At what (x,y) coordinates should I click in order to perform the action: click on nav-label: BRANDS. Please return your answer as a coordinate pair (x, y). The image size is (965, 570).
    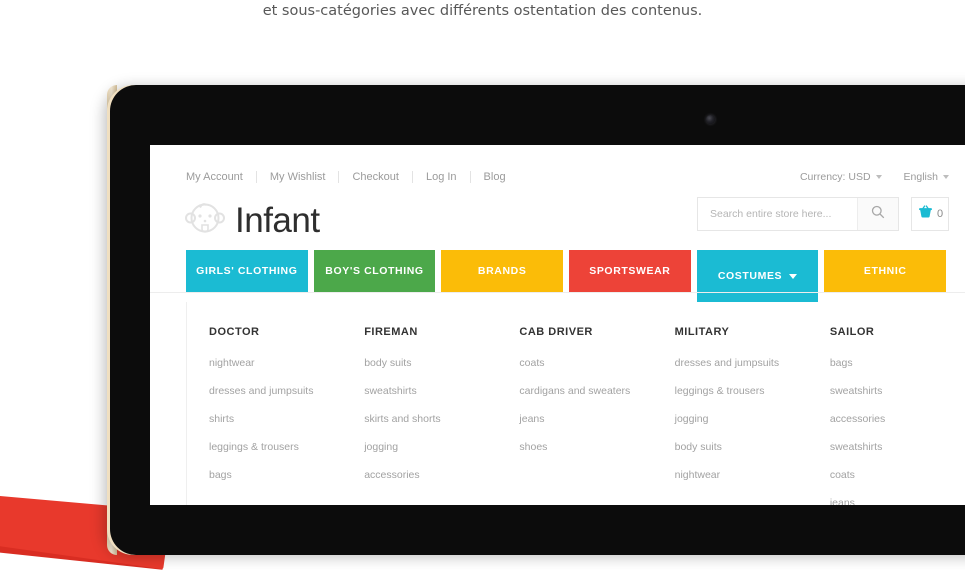
    Looking at the image, I should click on (502, 271).